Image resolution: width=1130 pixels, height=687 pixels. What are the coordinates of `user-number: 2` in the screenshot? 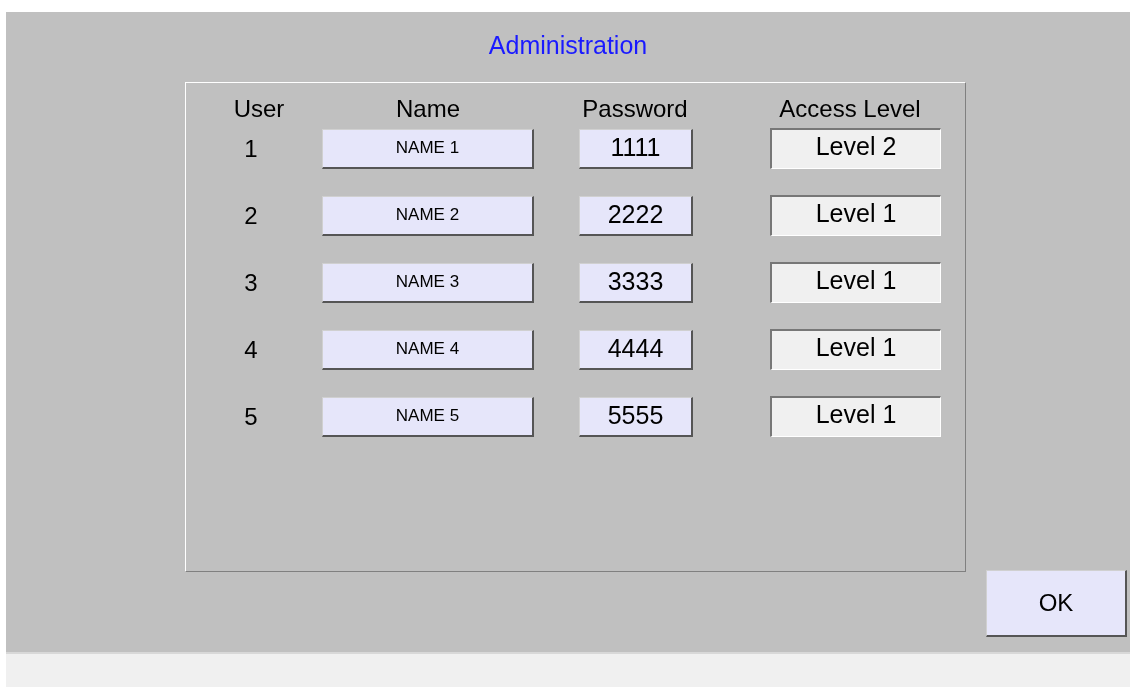 It's located at (251, 215).